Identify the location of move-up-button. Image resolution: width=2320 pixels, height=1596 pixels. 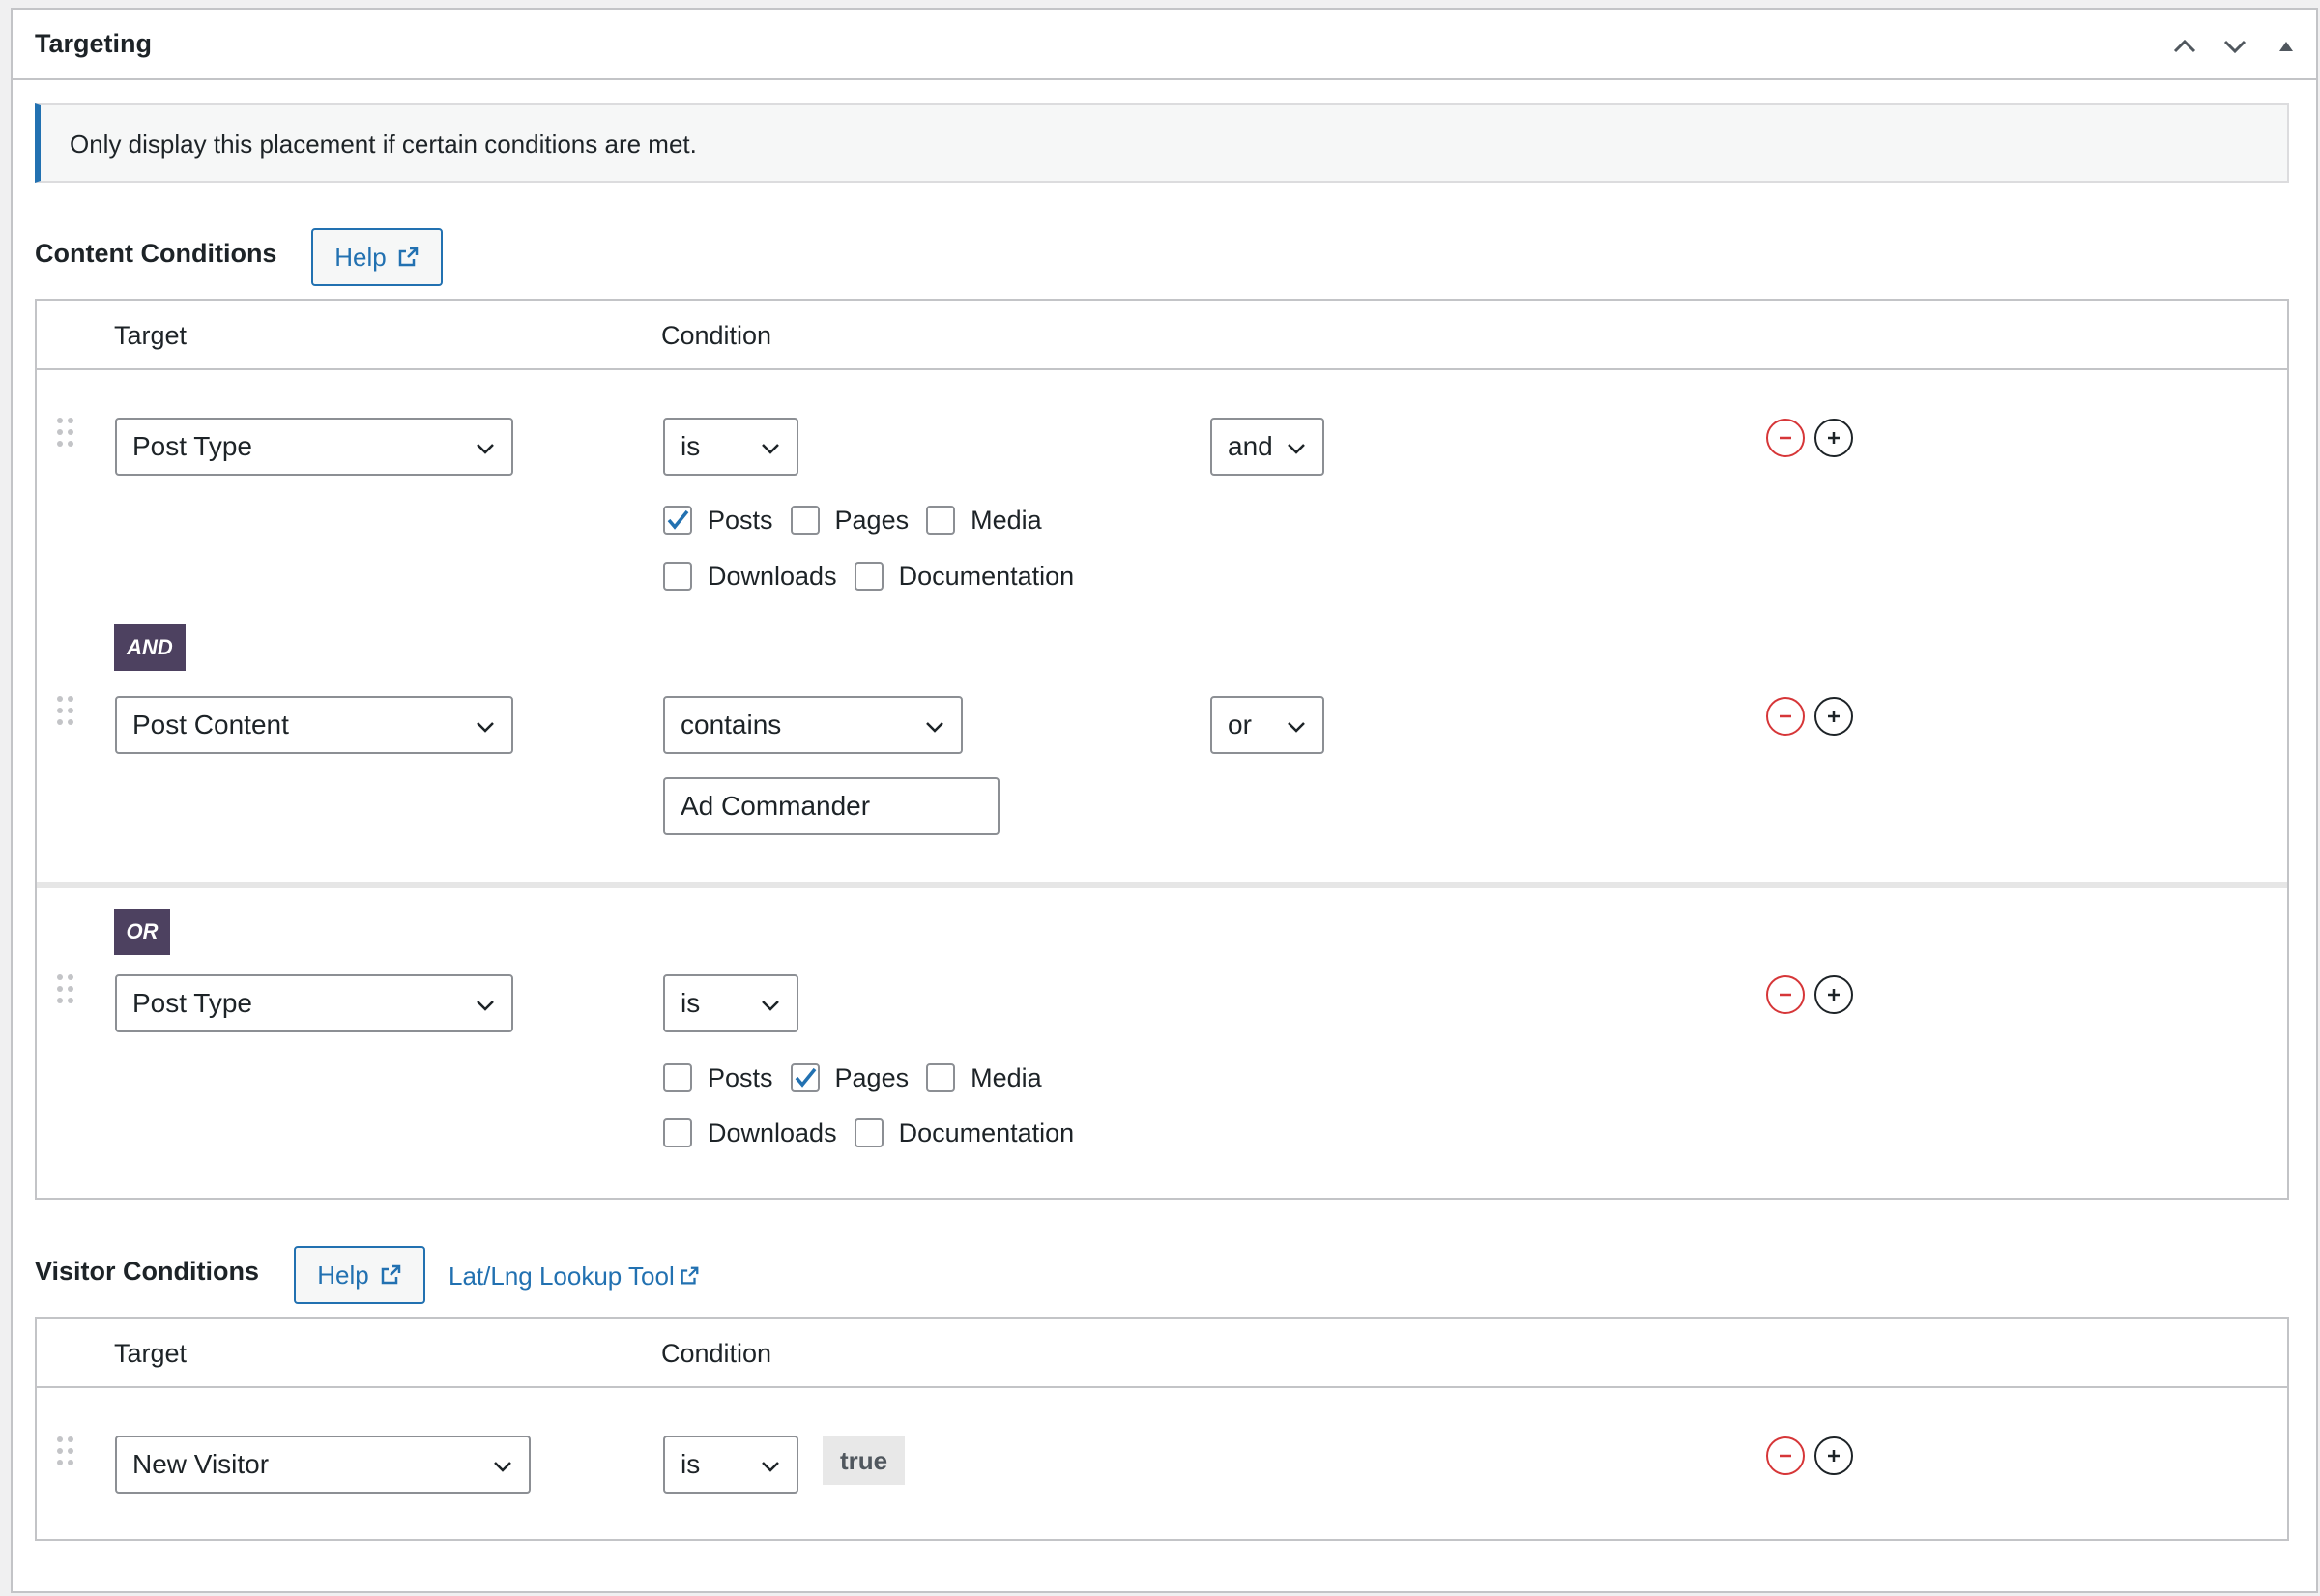
(2184, 46).